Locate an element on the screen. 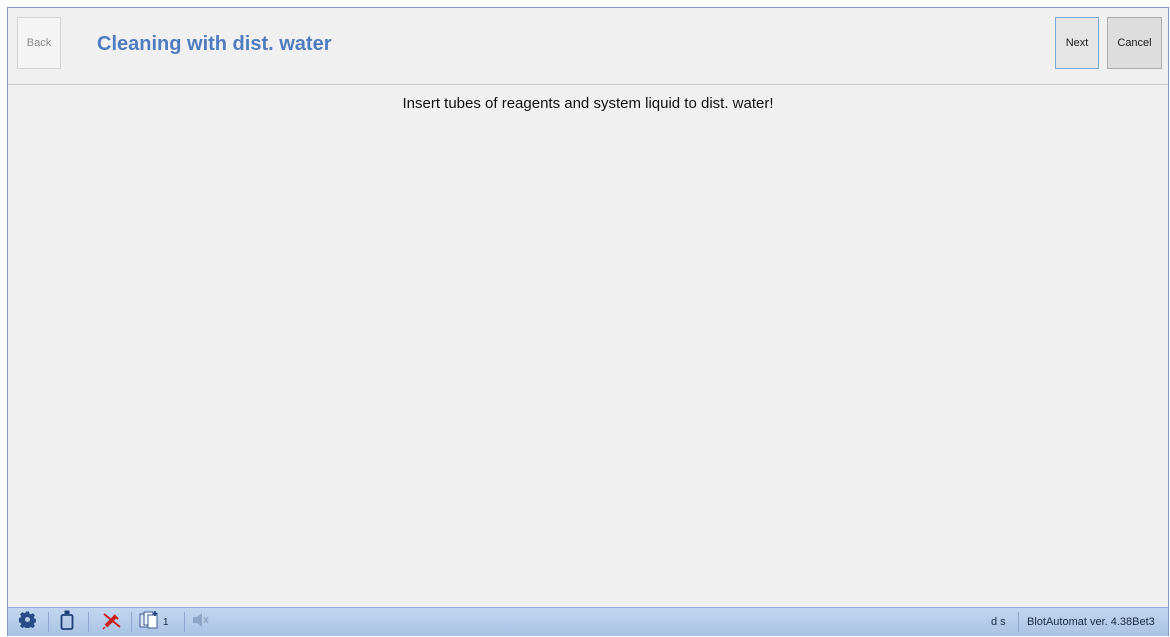 The image size is (1170, 637). syringe-disabled-icon is located at coordinates (112, 622).